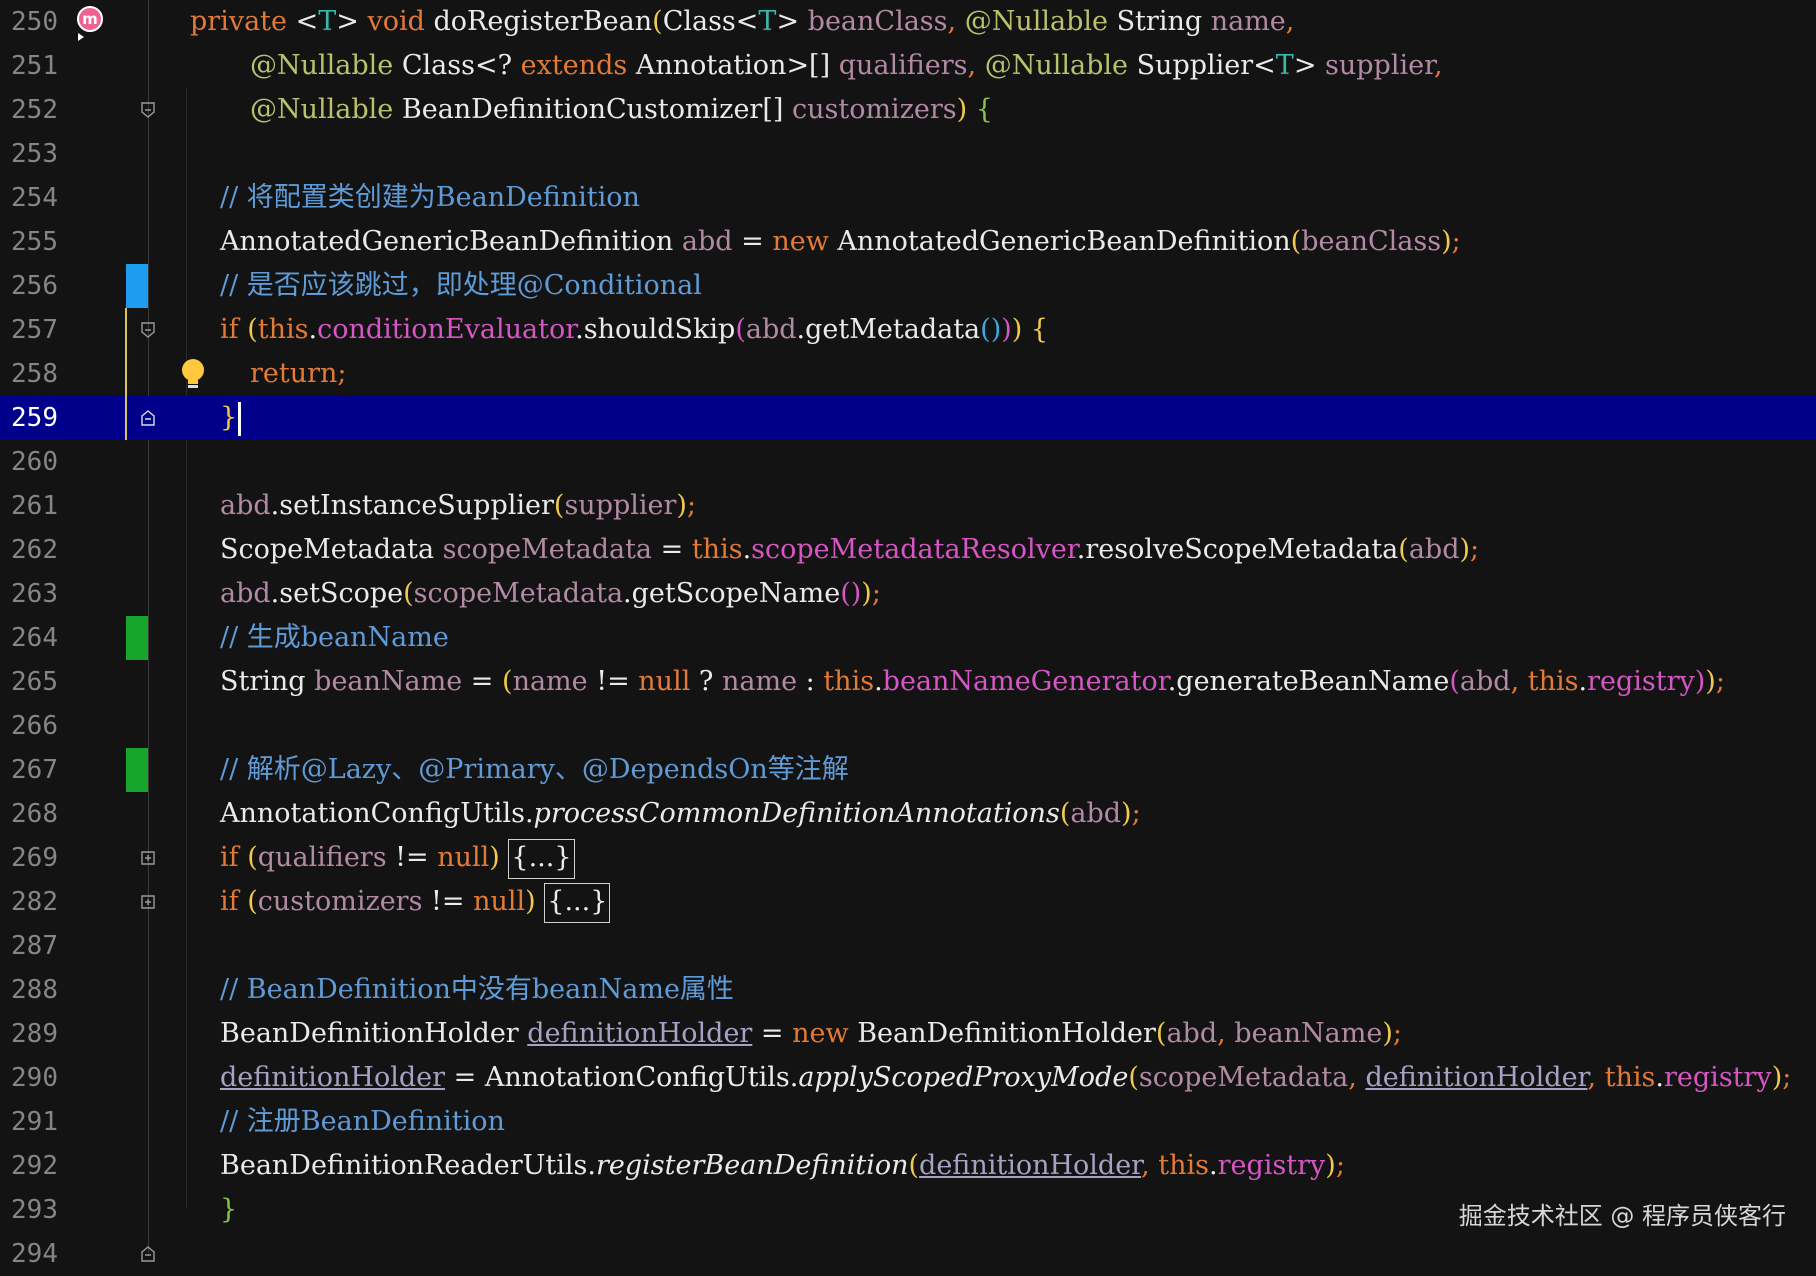 This screenshot has height=1276, width=1816. Describe the element at coordinates (137, 286) in the screenshot. I see `modified-line-marker` at that location.